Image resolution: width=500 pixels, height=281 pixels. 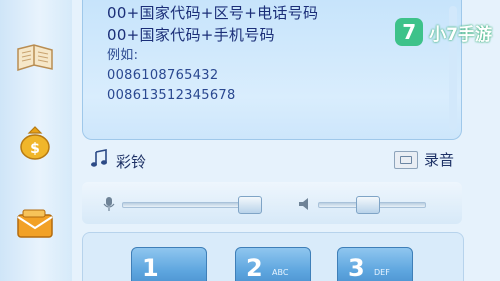 I want to click on dial-pad: 1 2 ABC 3 DEF, so click(x=273, y=256).